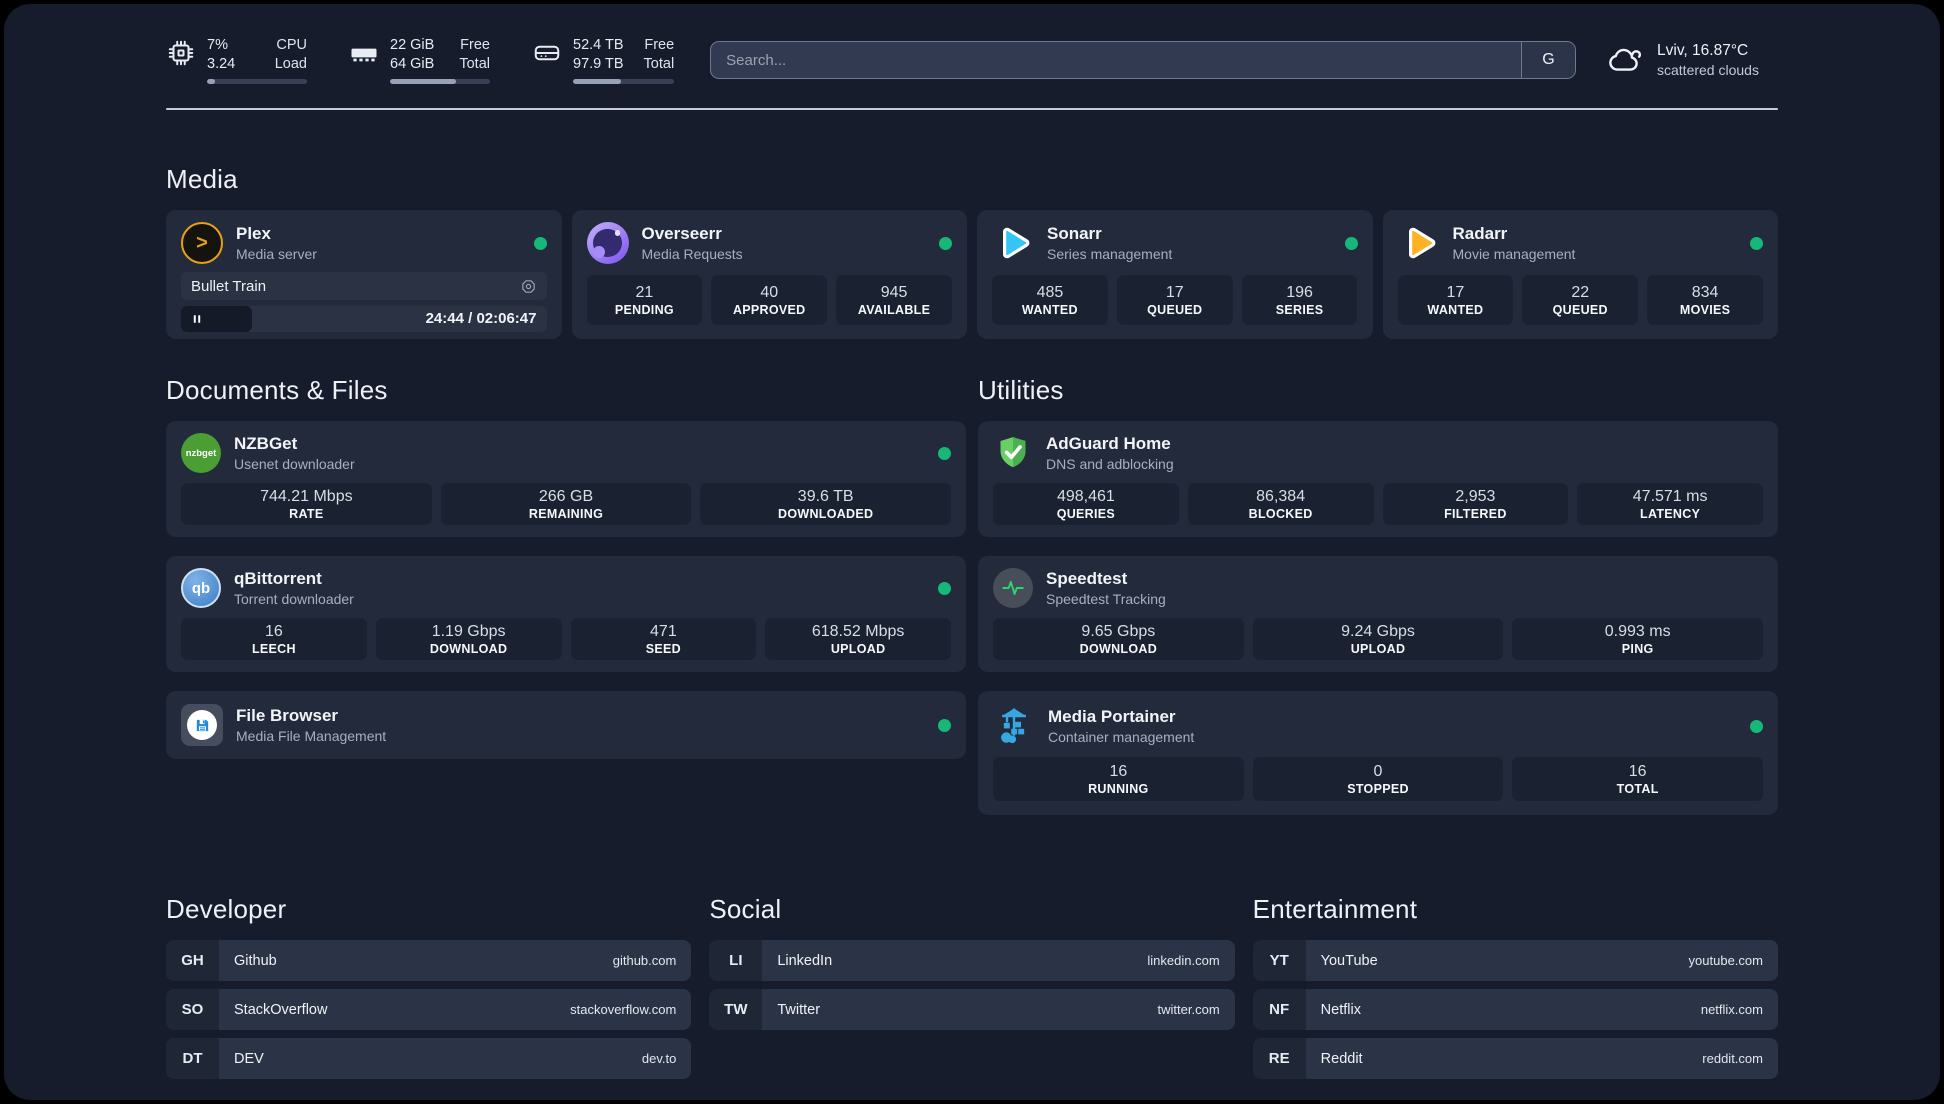  I want to click on bookmark-youtube: YT YouTube youtube.com, so click(1515, 960).